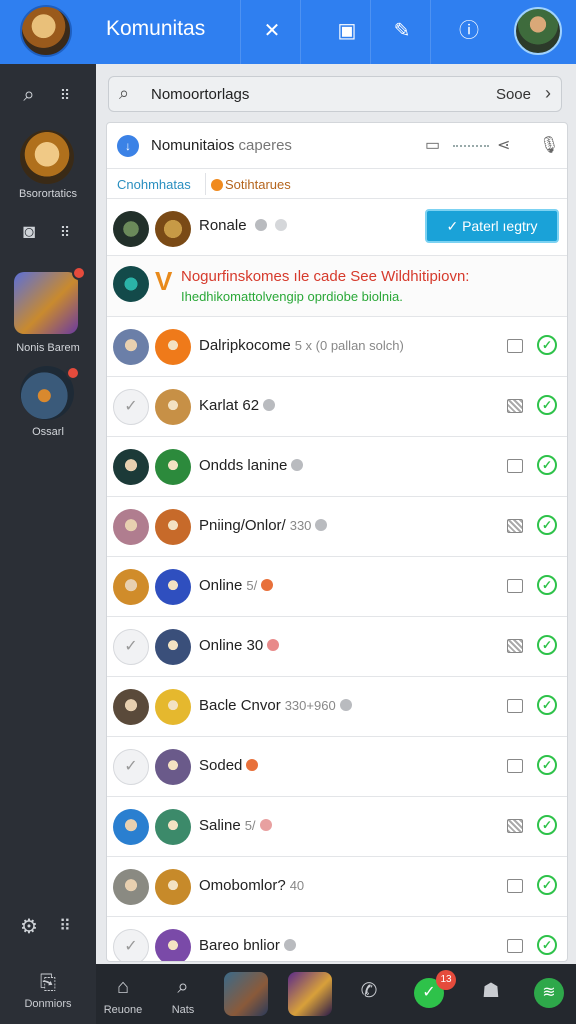 This screenshot has height=1024, width=576. Describe the element at coordinates (337, 527) in the screenshot. I see `table-row: Pniing/Onlor/330 ✓` at that location.